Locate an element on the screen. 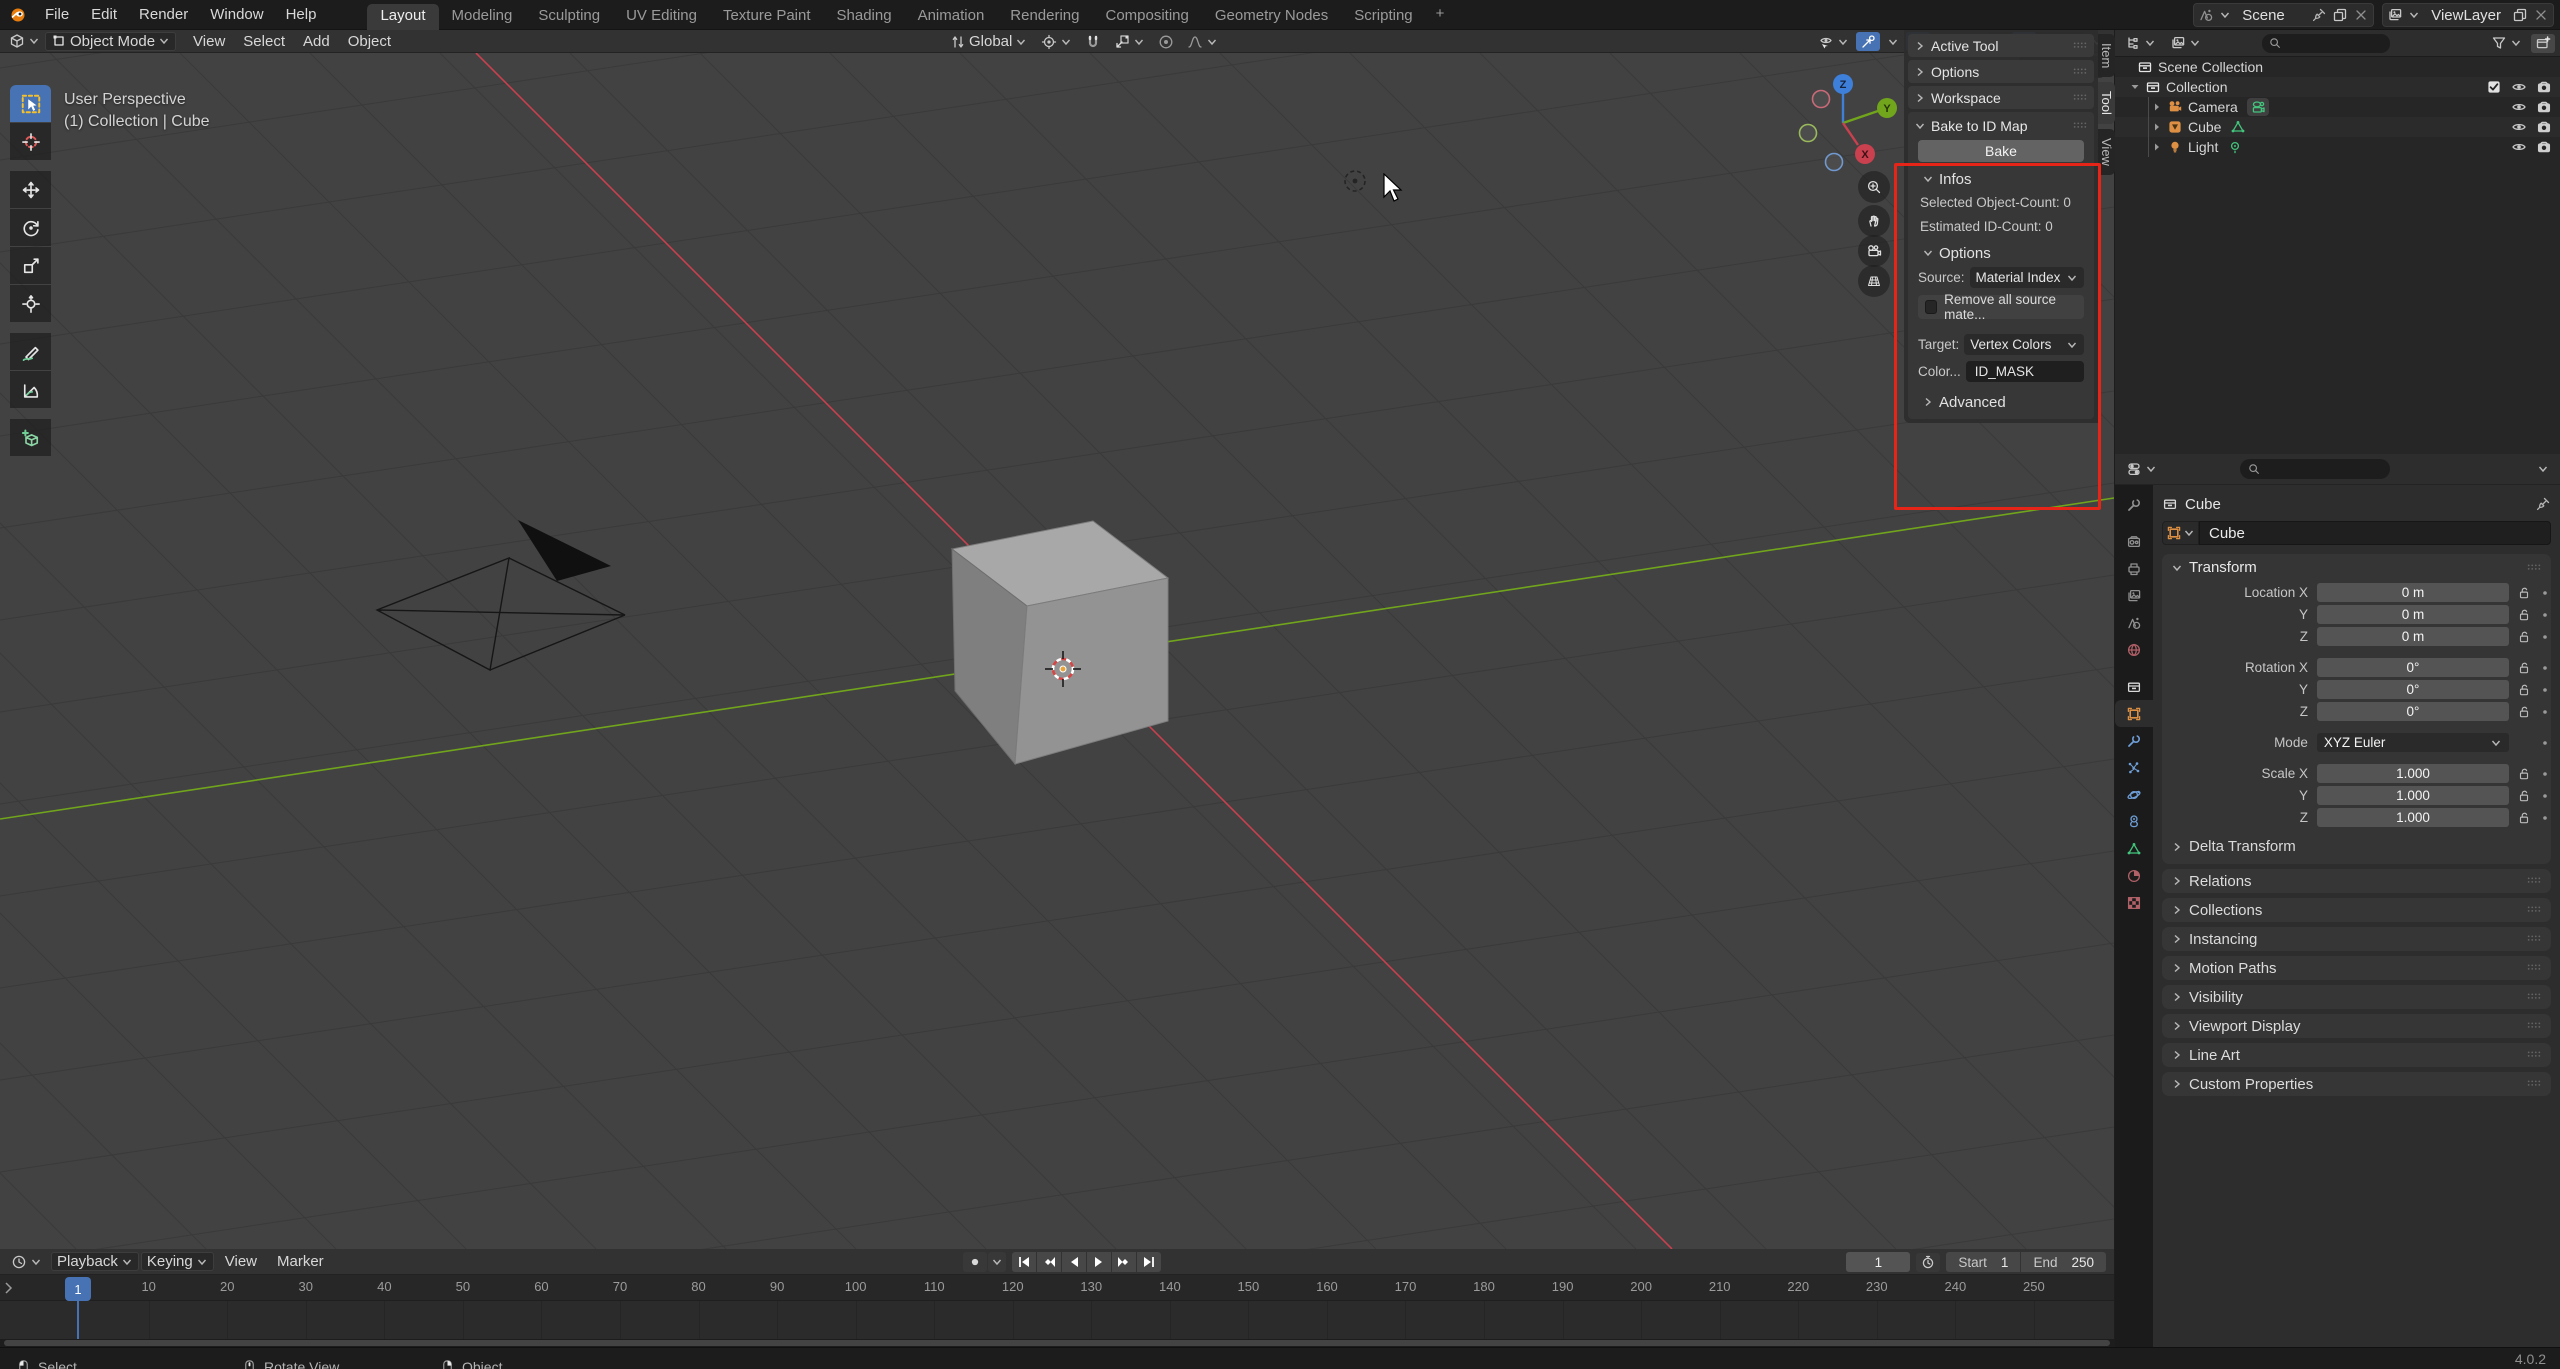  panel-visibility: Visibility is located at coordinates (2356, 997).